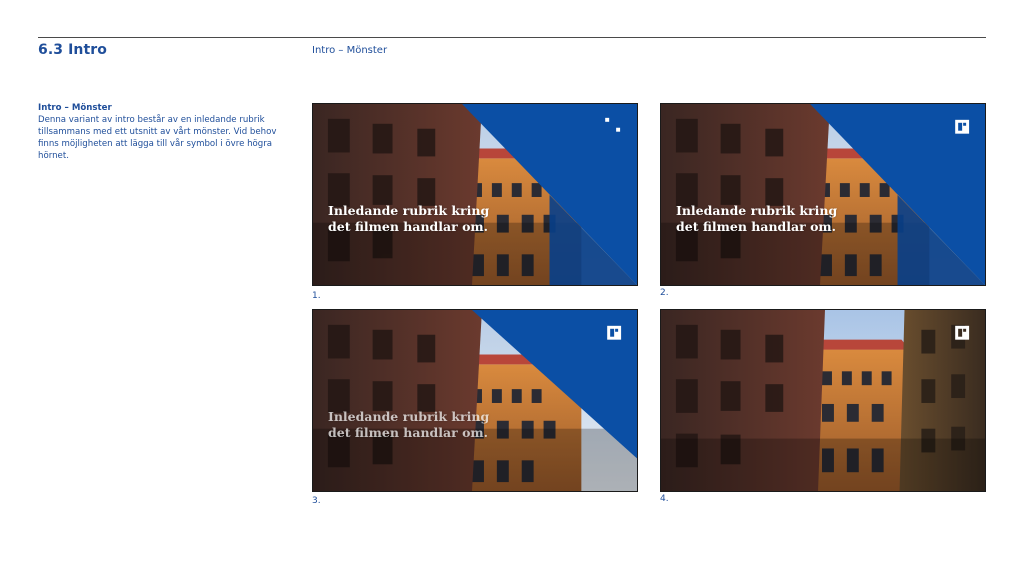 Image resolution: width=1024 pixels, height=575 pixels. Describe the element at coordinates (316, 501) in the screenshot. I see `example-caption-3: 3.` at that location.